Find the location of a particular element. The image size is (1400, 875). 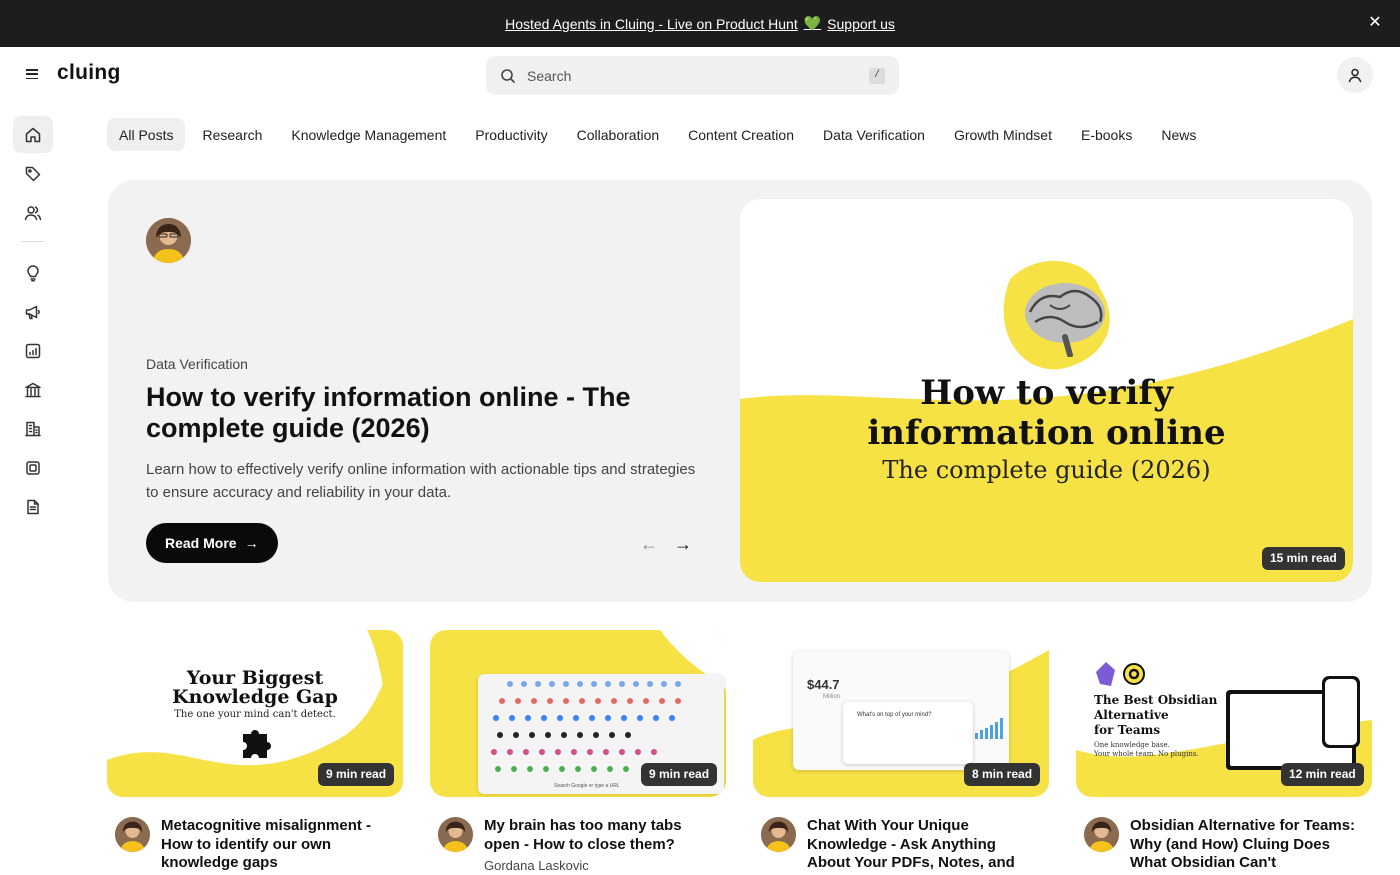

sidebar-item-documents is located at coordinates (33, 506).